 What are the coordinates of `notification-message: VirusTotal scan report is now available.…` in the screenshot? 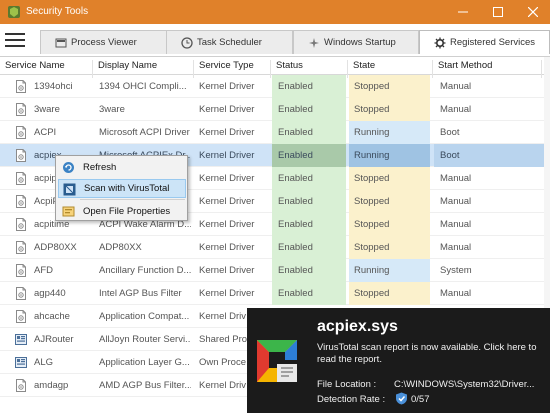 It's located at (433, 354).